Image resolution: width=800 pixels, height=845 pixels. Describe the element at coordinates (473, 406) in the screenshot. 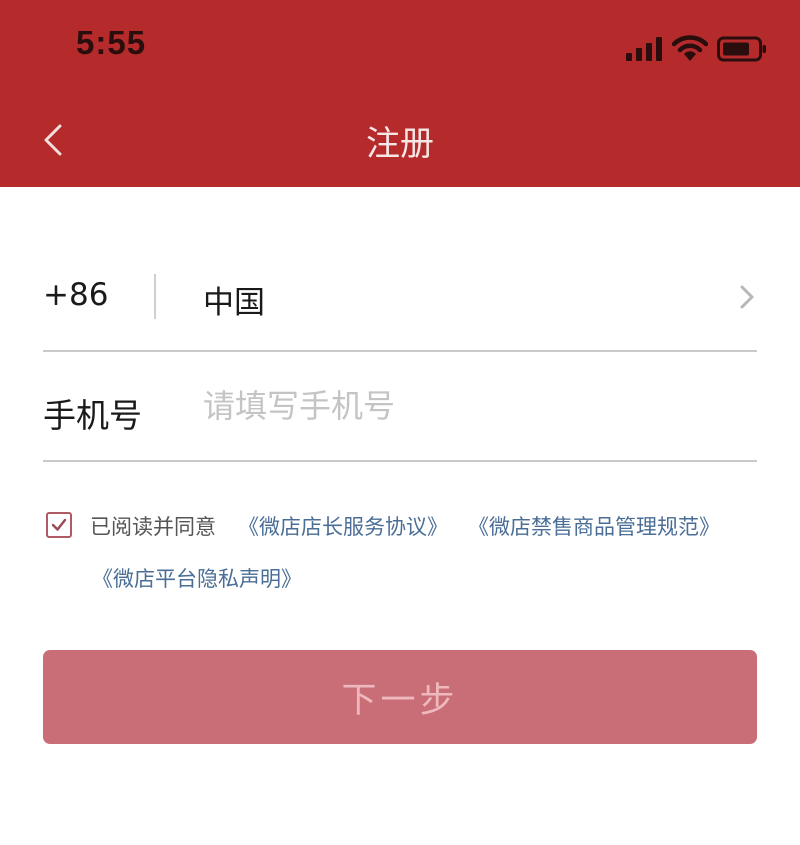

I see `phone-input` at that location.